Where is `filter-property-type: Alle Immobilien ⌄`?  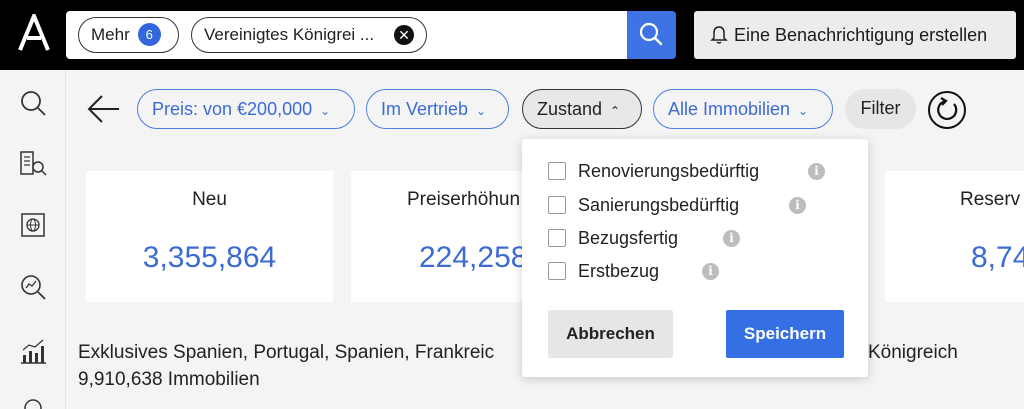
filter-property-type: Alle Immobilien ⌄ is located at coordinates (743, 109).